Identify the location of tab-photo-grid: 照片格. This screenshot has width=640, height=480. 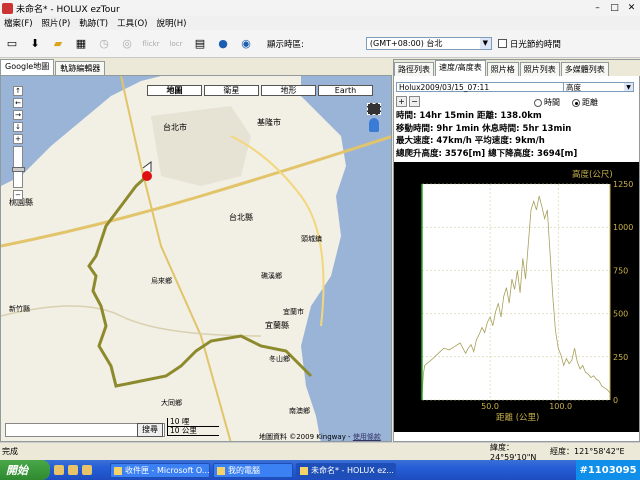
(502, 69).